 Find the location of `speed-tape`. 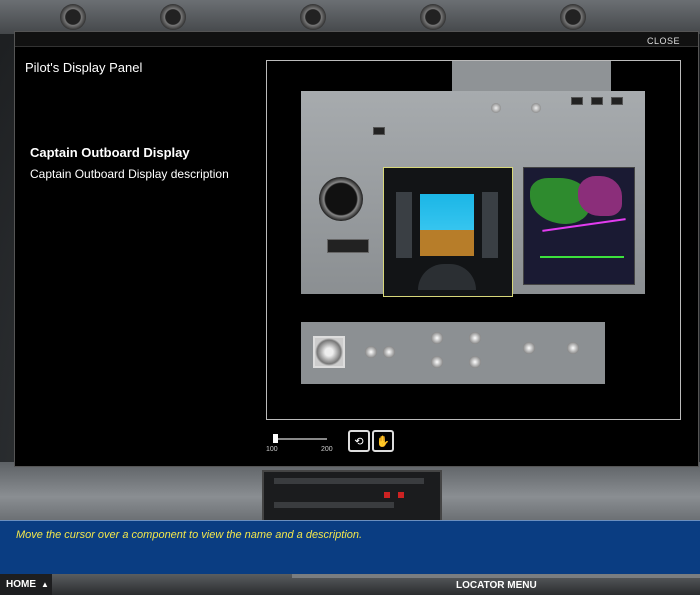

speed-tape is located at coordinates (404, 225).